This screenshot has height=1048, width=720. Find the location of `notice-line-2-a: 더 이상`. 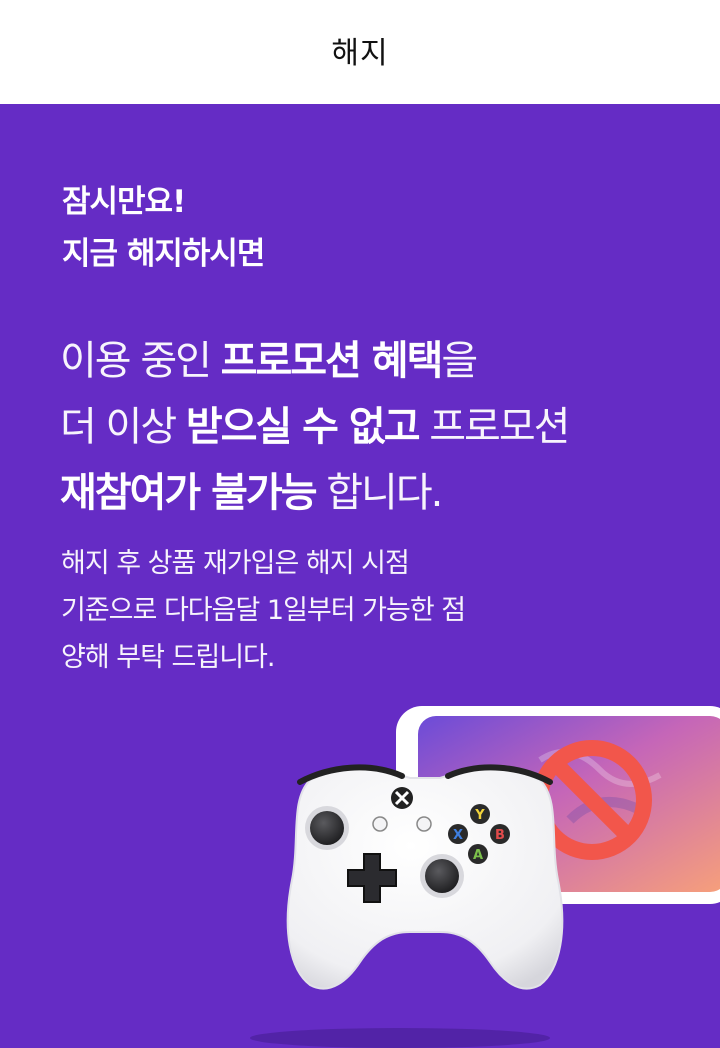

notice-line-2-a: 더 이상 is located at coordinates (123, 427).